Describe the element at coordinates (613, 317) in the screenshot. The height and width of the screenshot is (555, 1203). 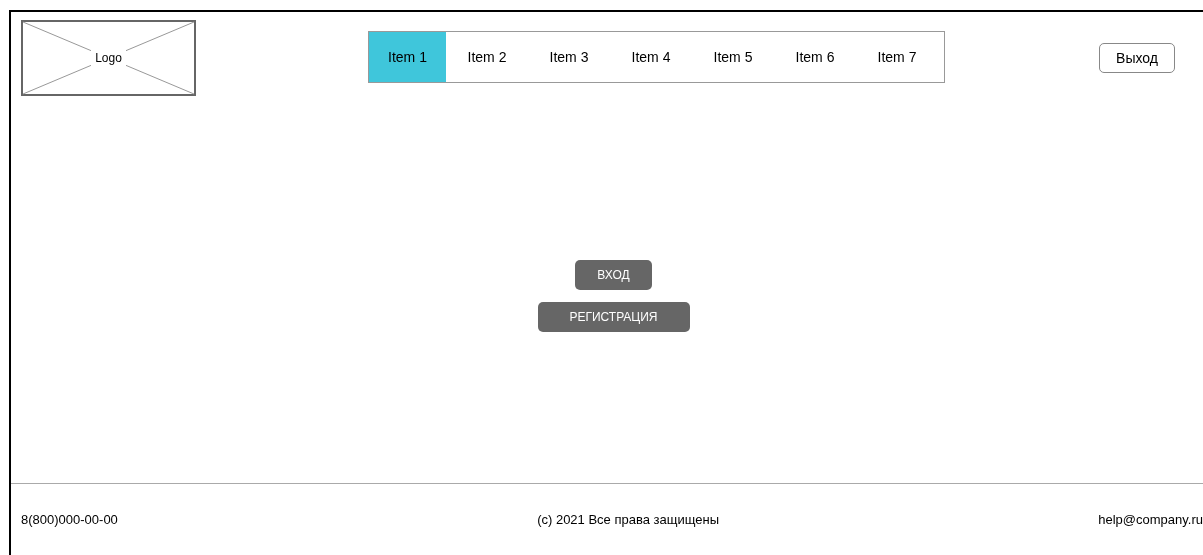
I see `register-button: РЕГИСТРАЦИЯ` at that location.